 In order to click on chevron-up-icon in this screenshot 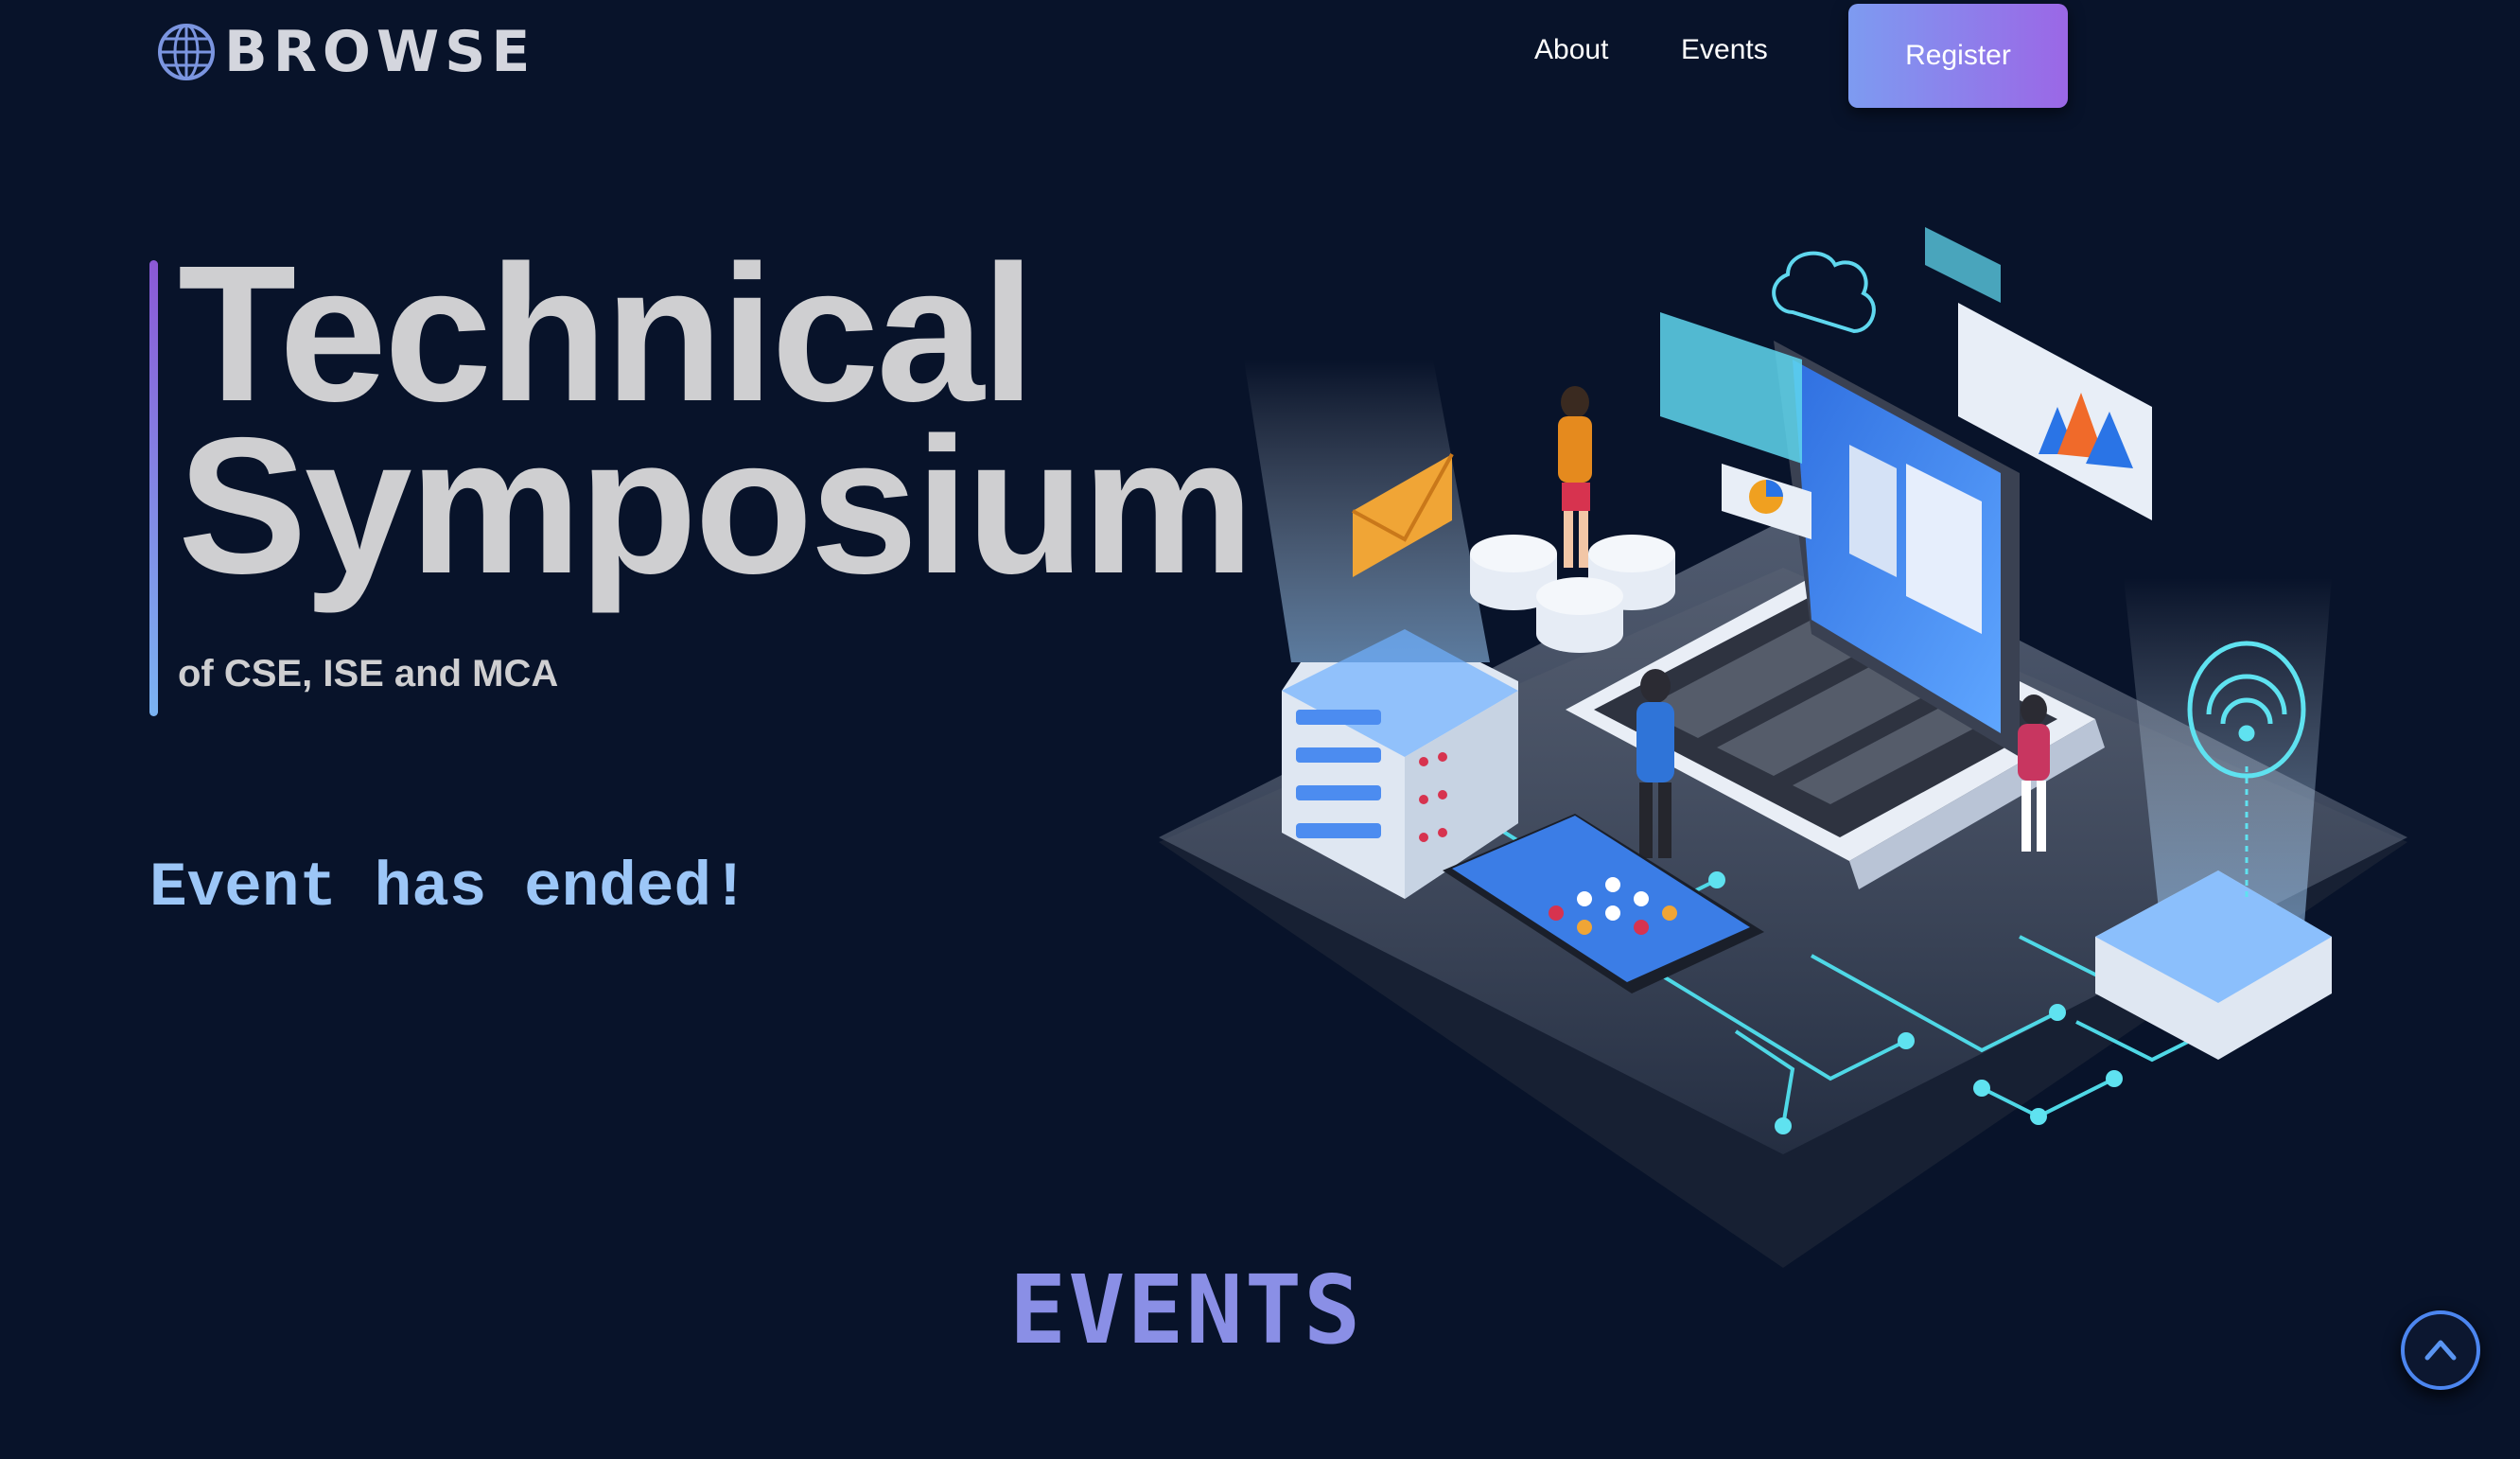, I will do `click(2440, 1350)`.